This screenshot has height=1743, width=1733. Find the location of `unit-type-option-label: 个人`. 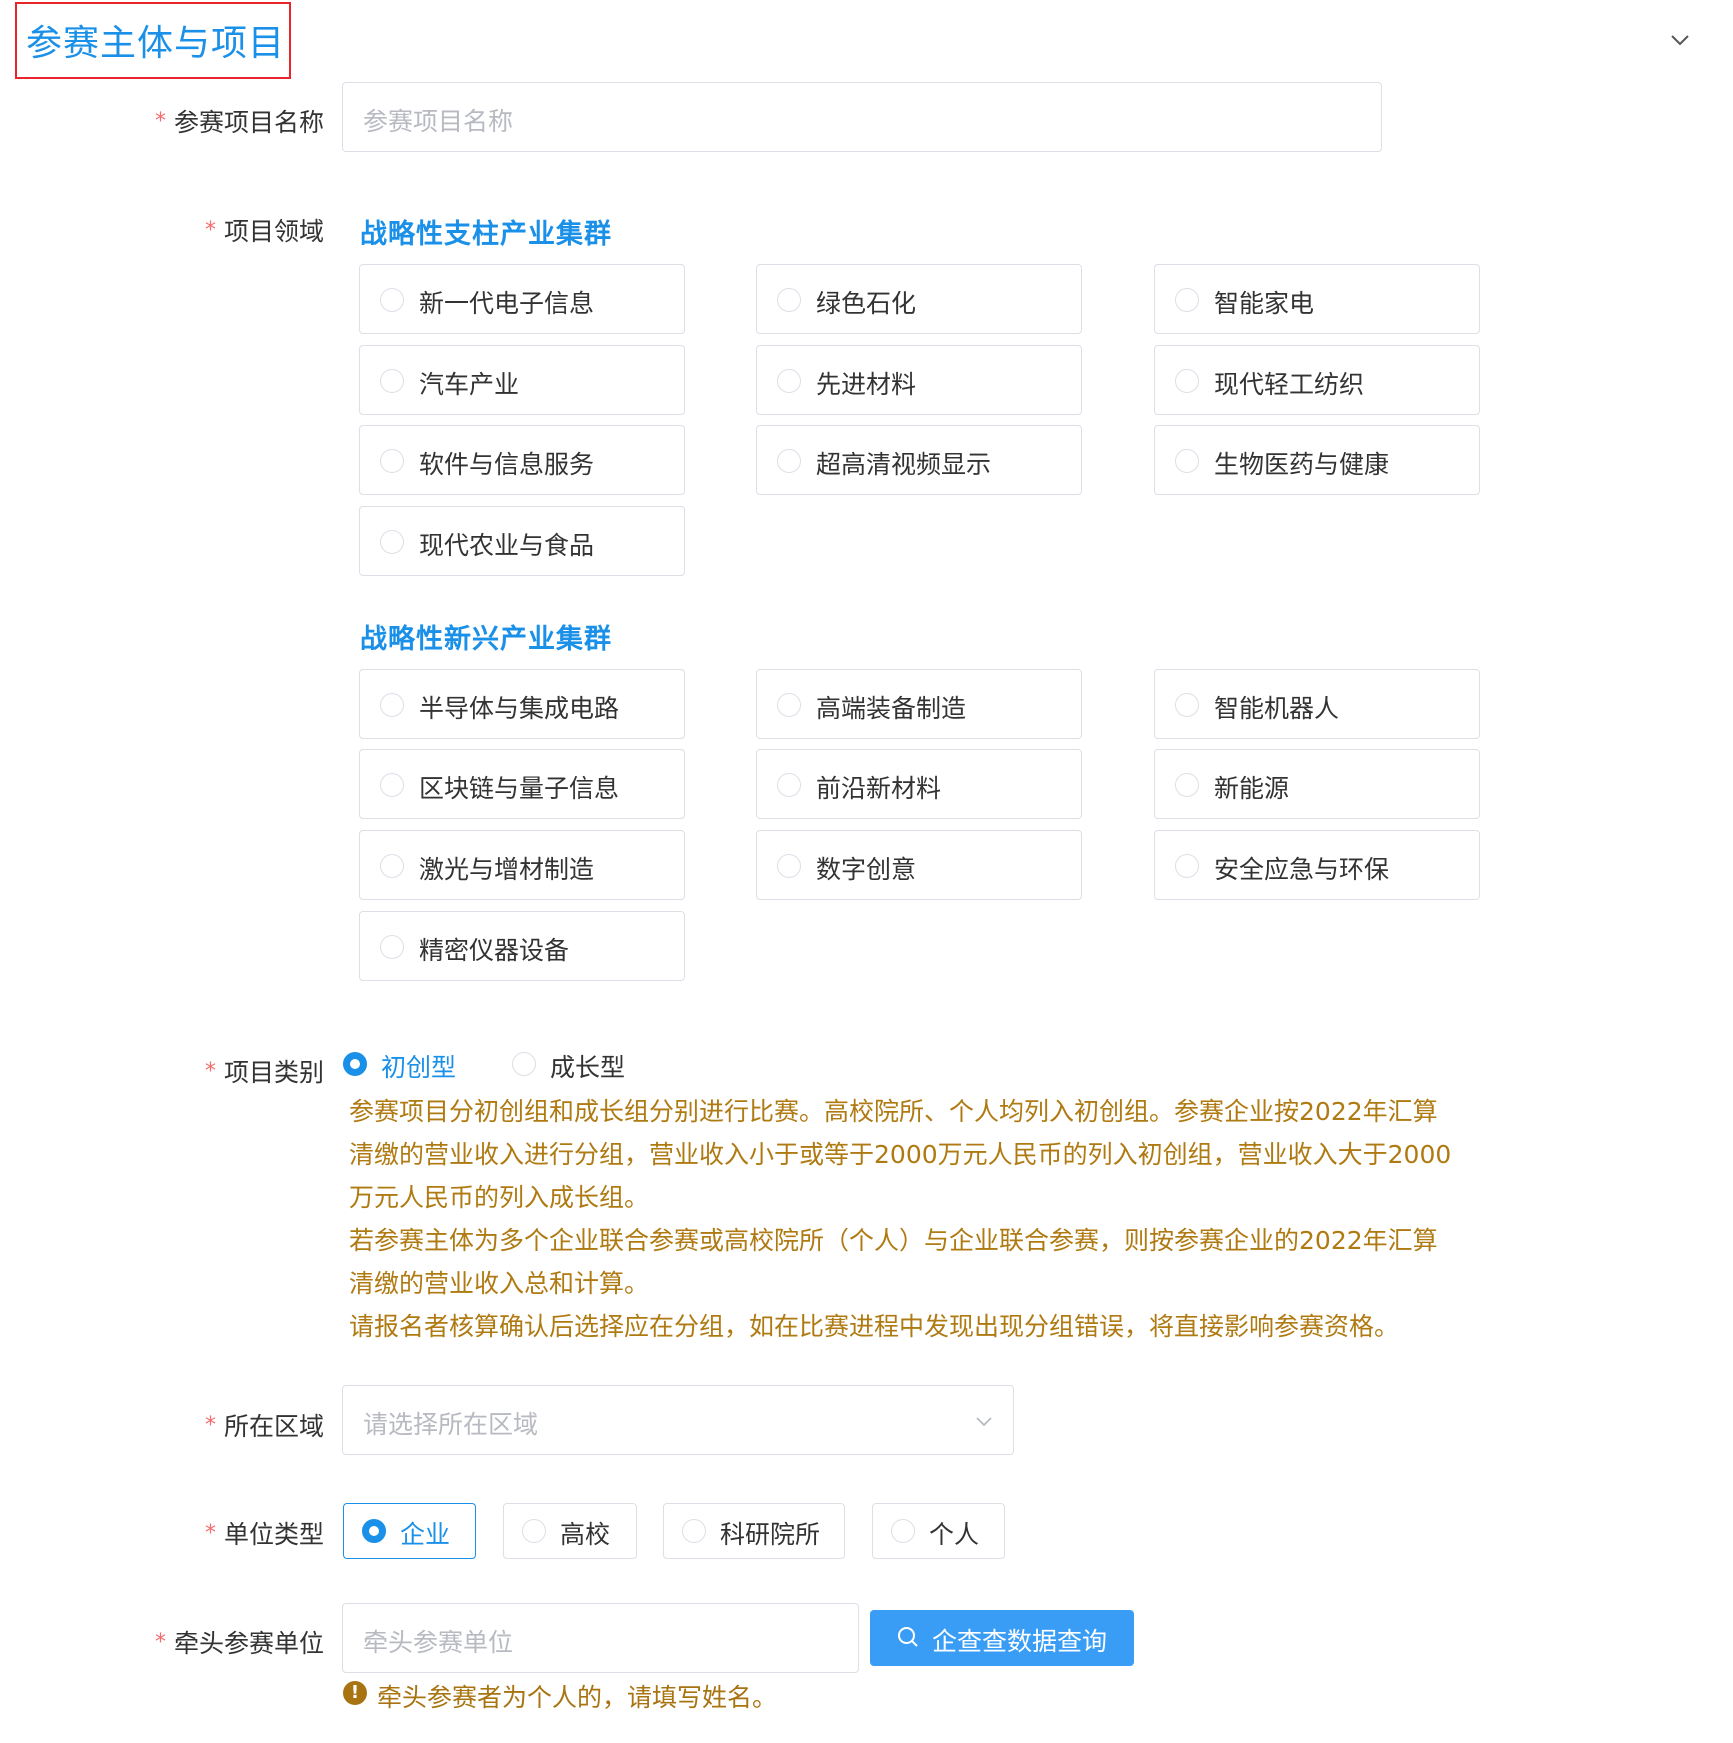

unit-type-option-label: 个人 is located at coordinates (954, 1534).